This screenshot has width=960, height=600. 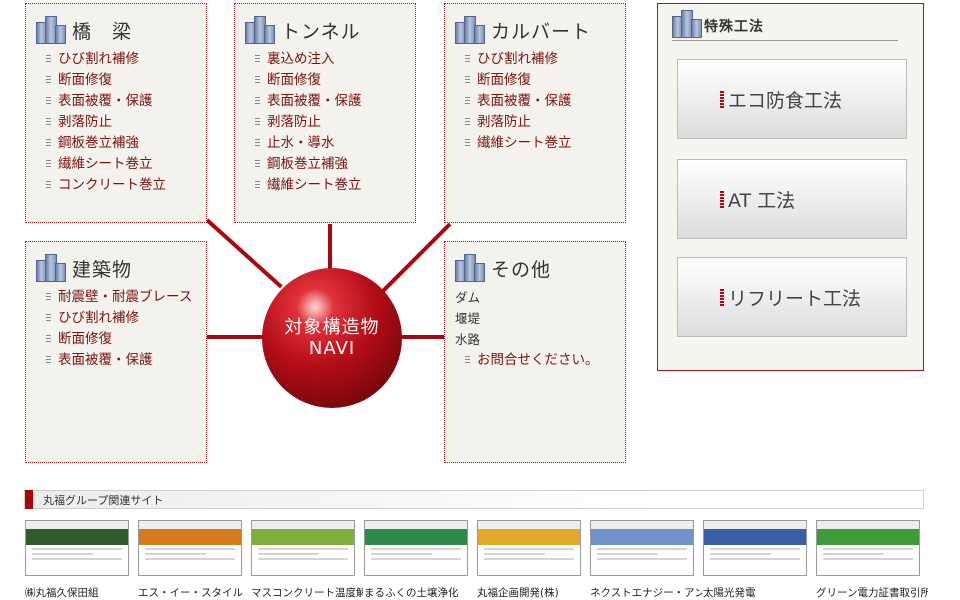 What do you see at coordinates (532, 360) in the screenshot?
I see `contact-link: お問合せください。` at bounding box center [532, 360].